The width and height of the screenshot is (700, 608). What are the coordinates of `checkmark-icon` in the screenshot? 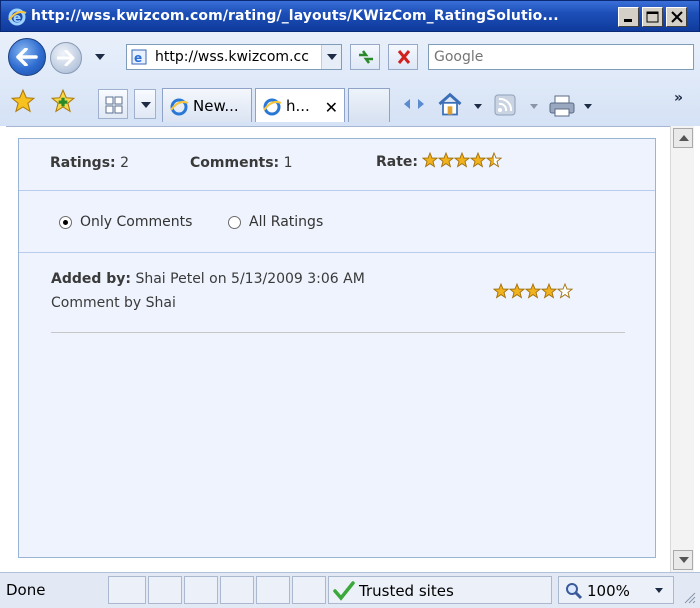 It's located at (344, 591).